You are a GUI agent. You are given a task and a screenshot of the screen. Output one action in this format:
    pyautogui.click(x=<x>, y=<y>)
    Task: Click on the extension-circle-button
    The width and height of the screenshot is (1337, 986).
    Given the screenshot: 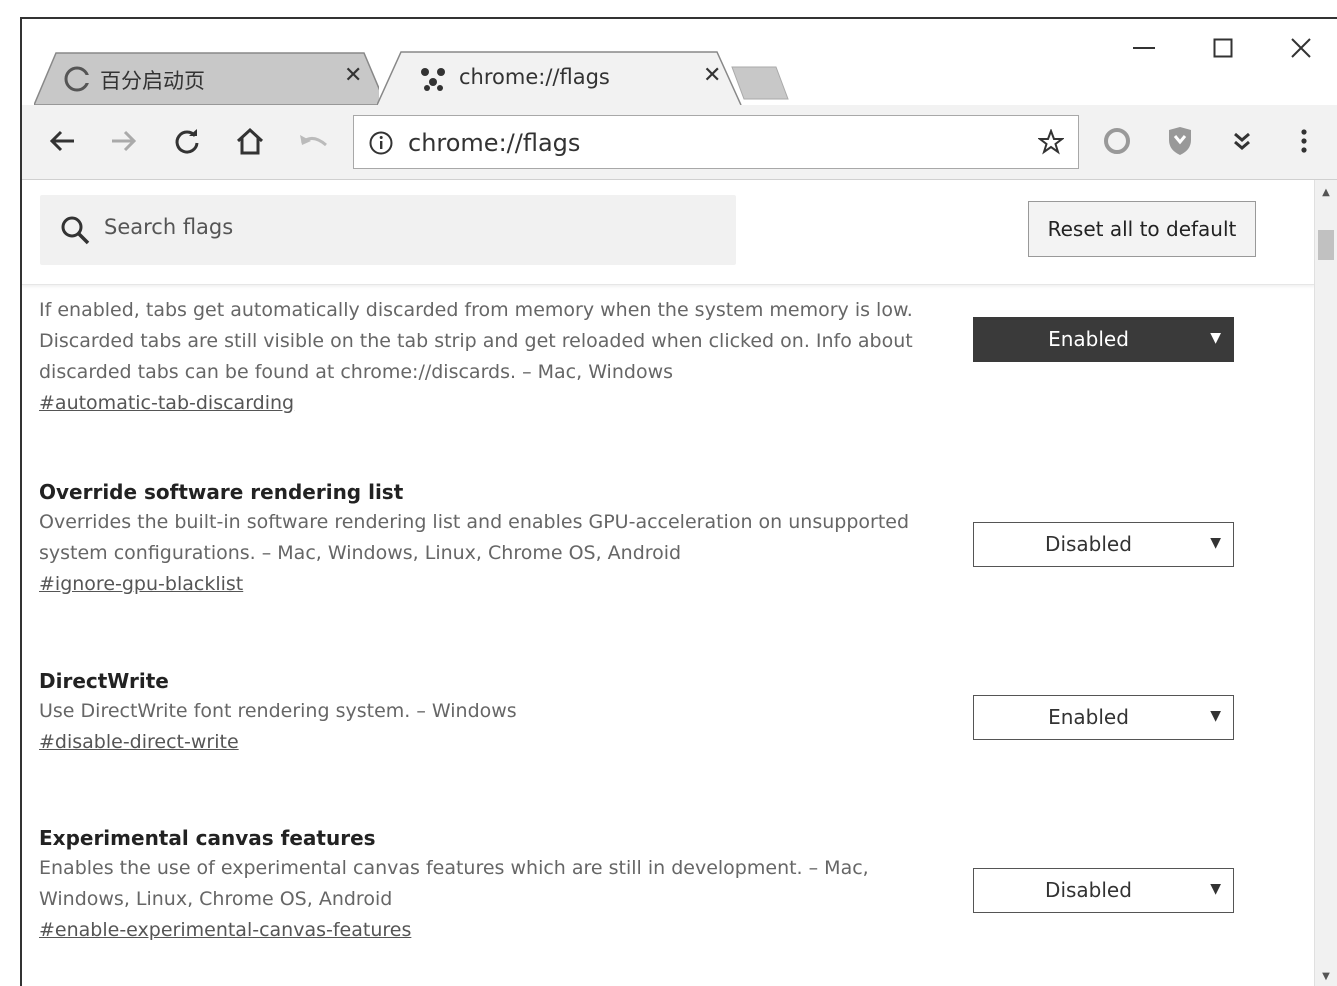 What is the action you would take?
    pyautogui.click(x=1117, y=143)
    